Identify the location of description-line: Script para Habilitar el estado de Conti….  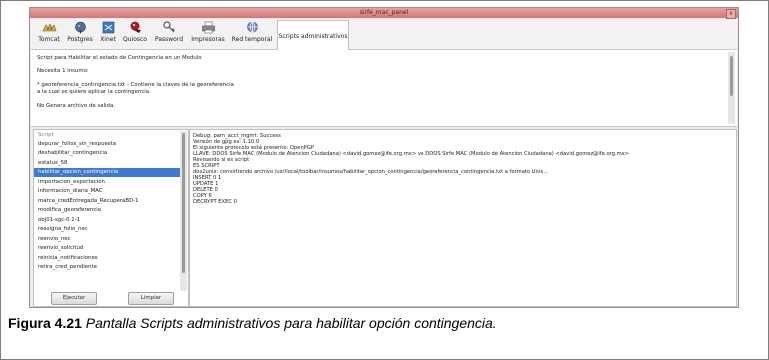
(119, 58).